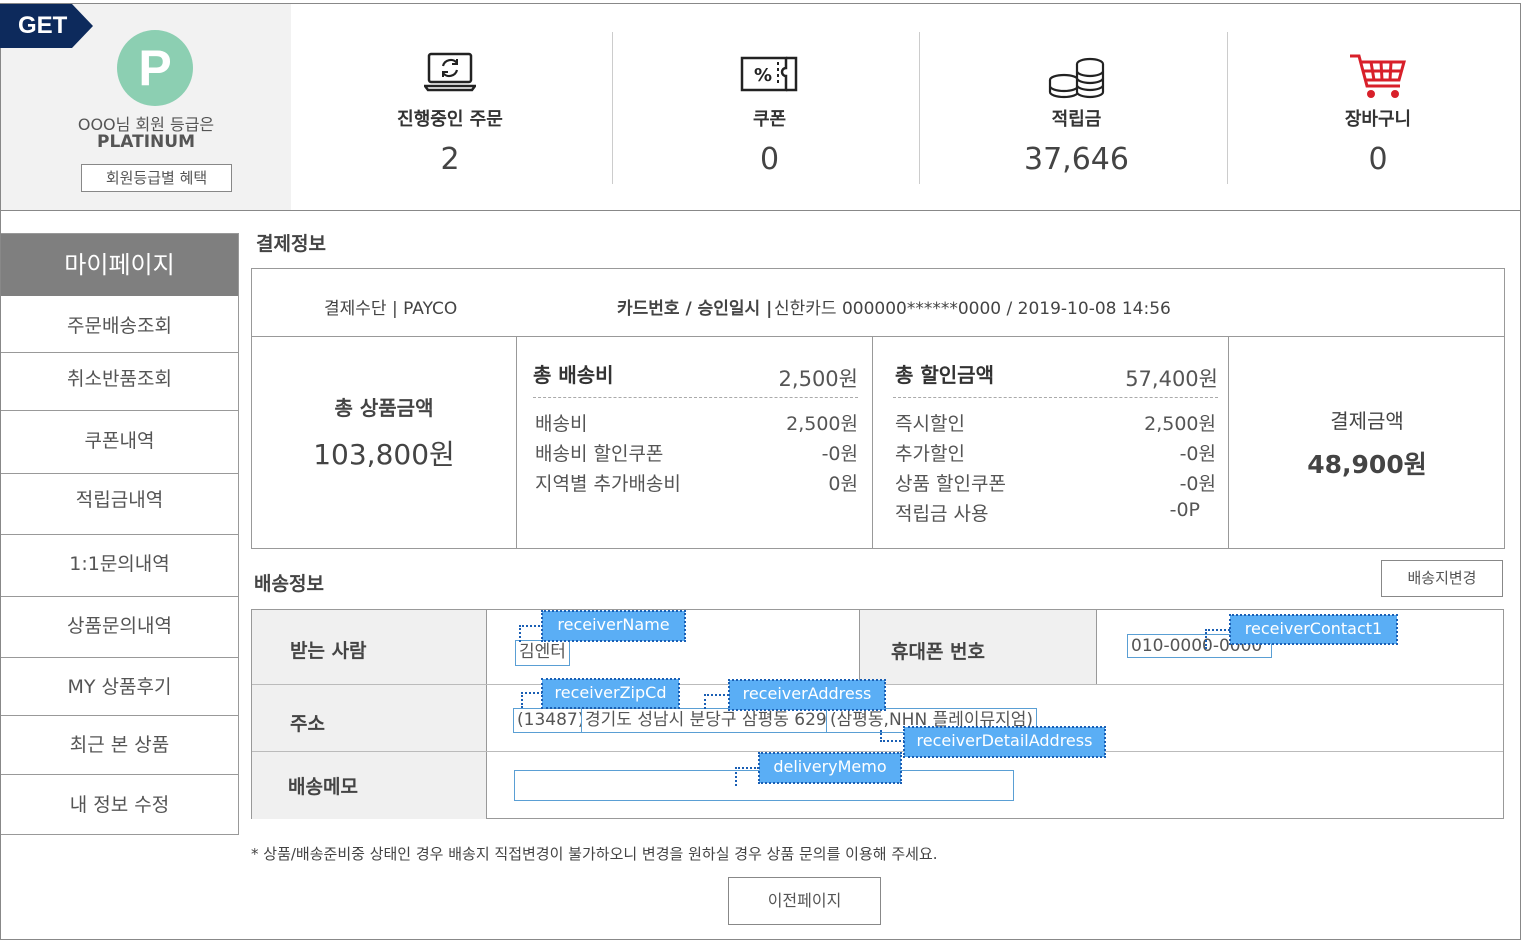 This screenshot has width=1523, height=941. Describe the element at coordinates (608, 484) in the screenshot. I see `shipping-row-label: 지역별 추가배송비` at that location.